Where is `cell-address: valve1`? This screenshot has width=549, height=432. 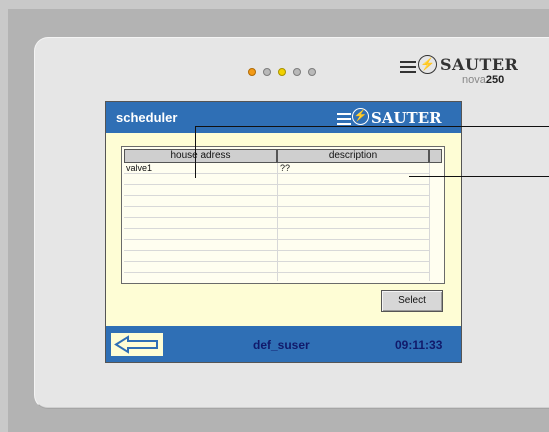
cell-address: valve1 is located at coordinates (139, 168).